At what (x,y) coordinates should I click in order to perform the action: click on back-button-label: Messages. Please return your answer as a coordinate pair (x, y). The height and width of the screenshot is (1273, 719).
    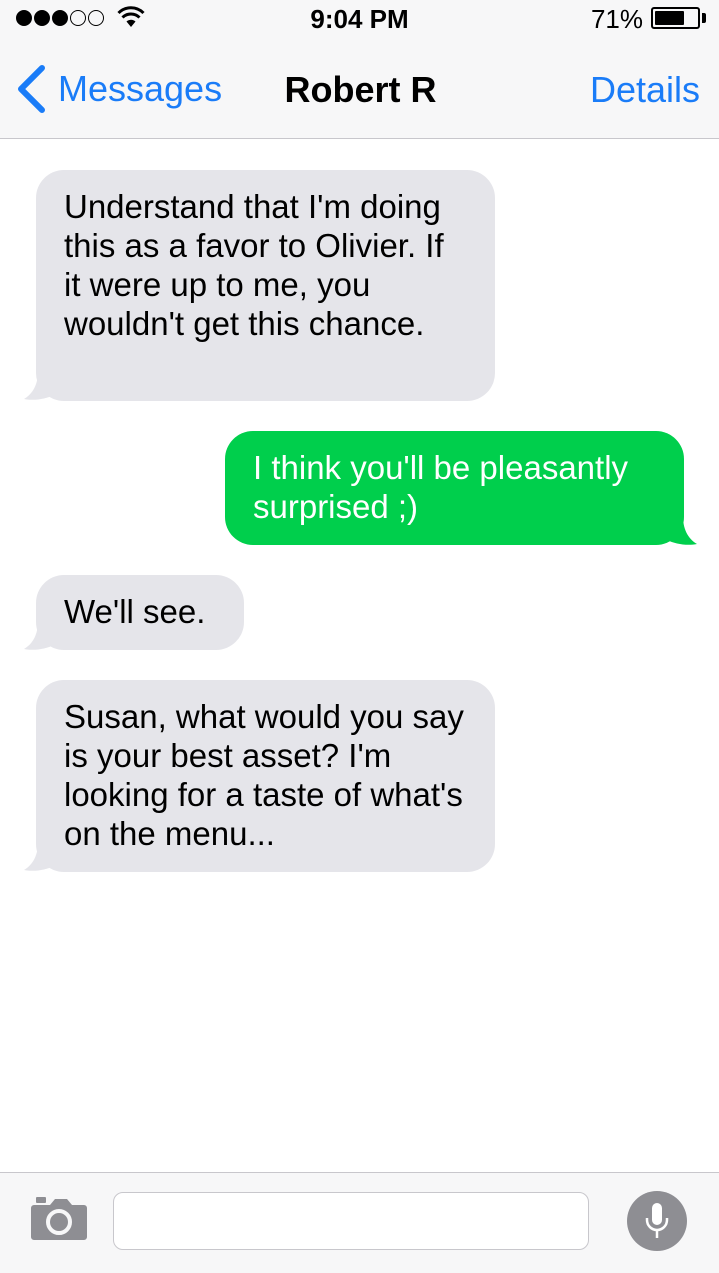
    Looking at the image, I should click on (140, 88).